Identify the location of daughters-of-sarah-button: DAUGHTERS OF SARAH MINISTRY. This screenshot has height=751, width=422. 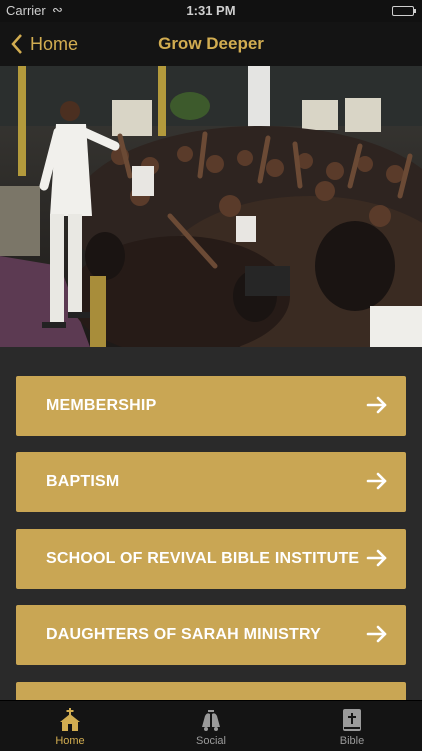
(211, 635).